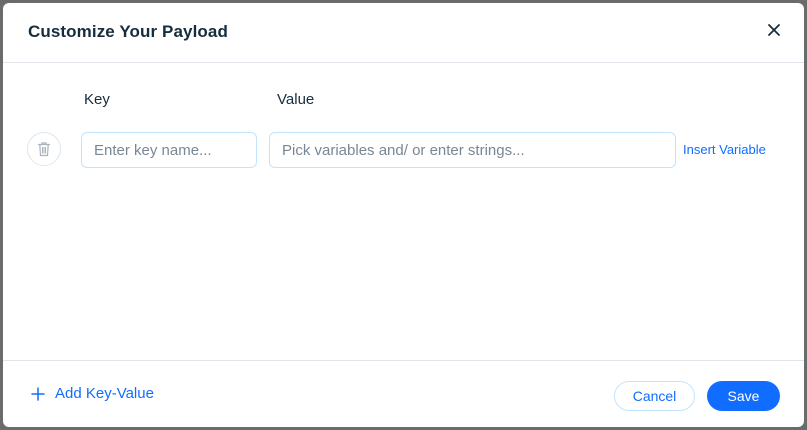 The image size is (807, 430). What do you see at coordinates (472, 150) in the screenshot?
I see `value-input` at bounding box center [472, 150].